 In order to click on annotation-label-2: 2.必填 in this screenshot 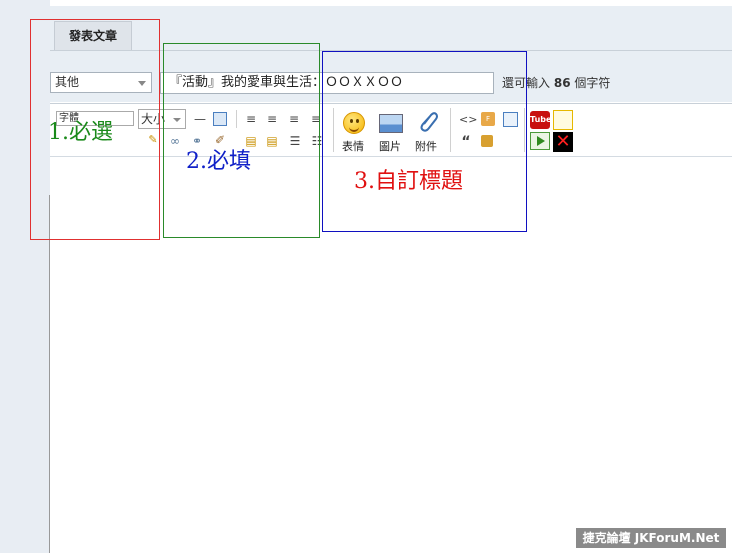, I will do `click(218, 161)`.